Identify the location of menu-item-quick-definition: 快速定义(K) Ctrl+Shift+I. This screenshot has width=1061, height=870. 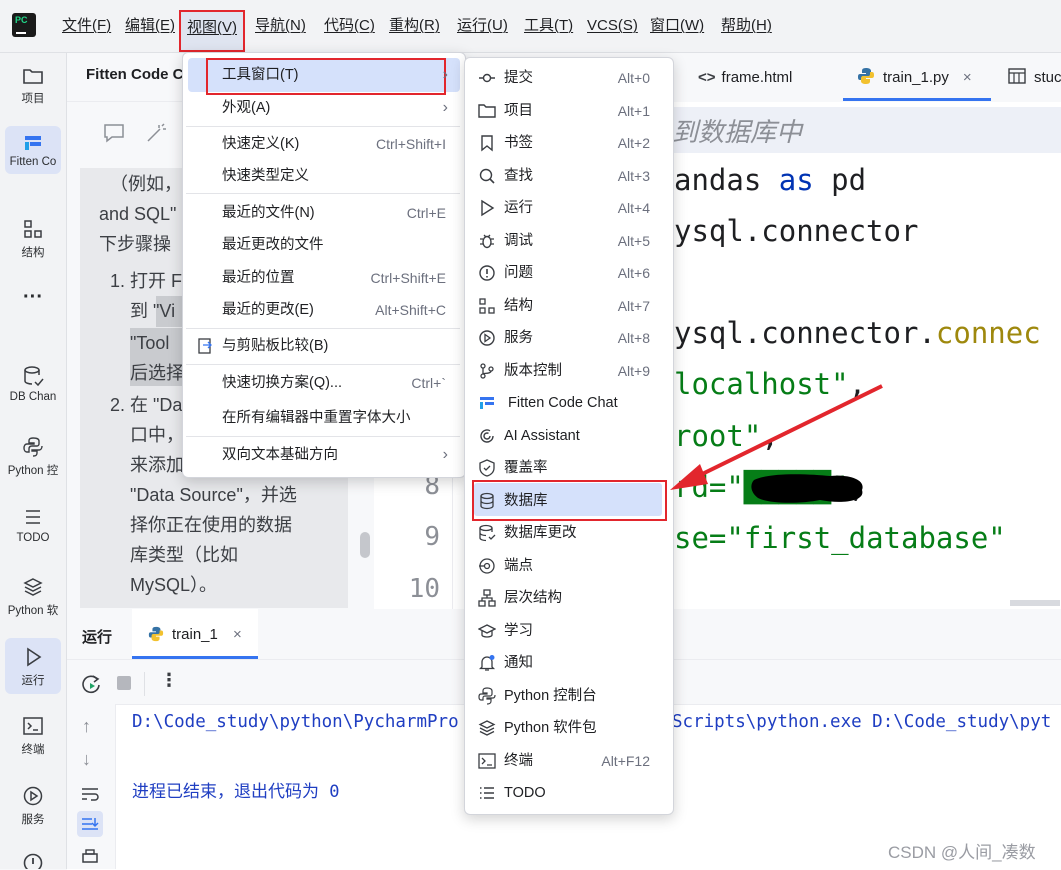
(323, 144).